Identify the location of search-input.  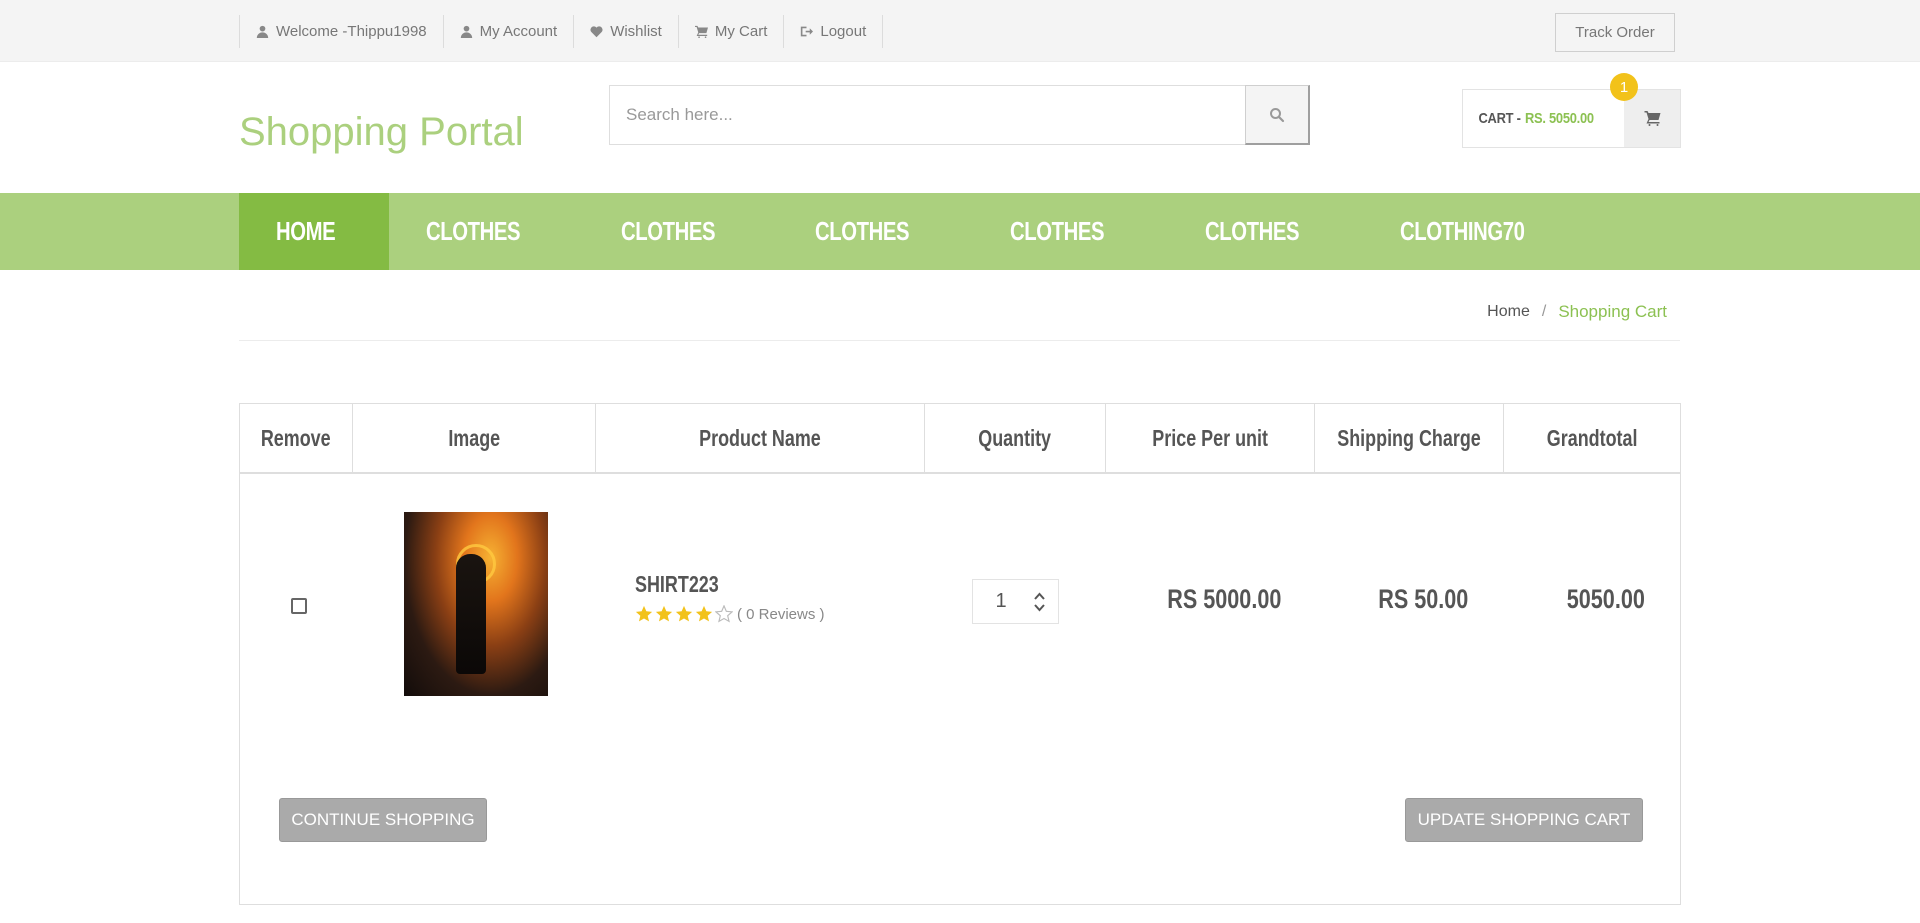
(927, 115).